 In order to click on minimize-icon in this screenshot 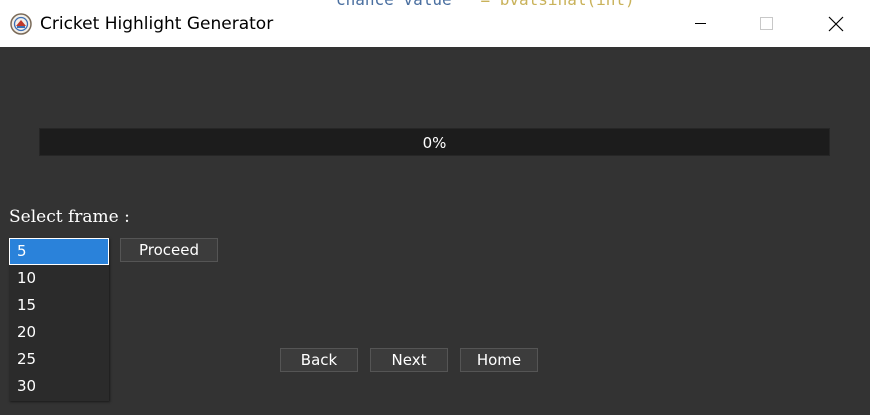, I will do `click(700, 23)`.